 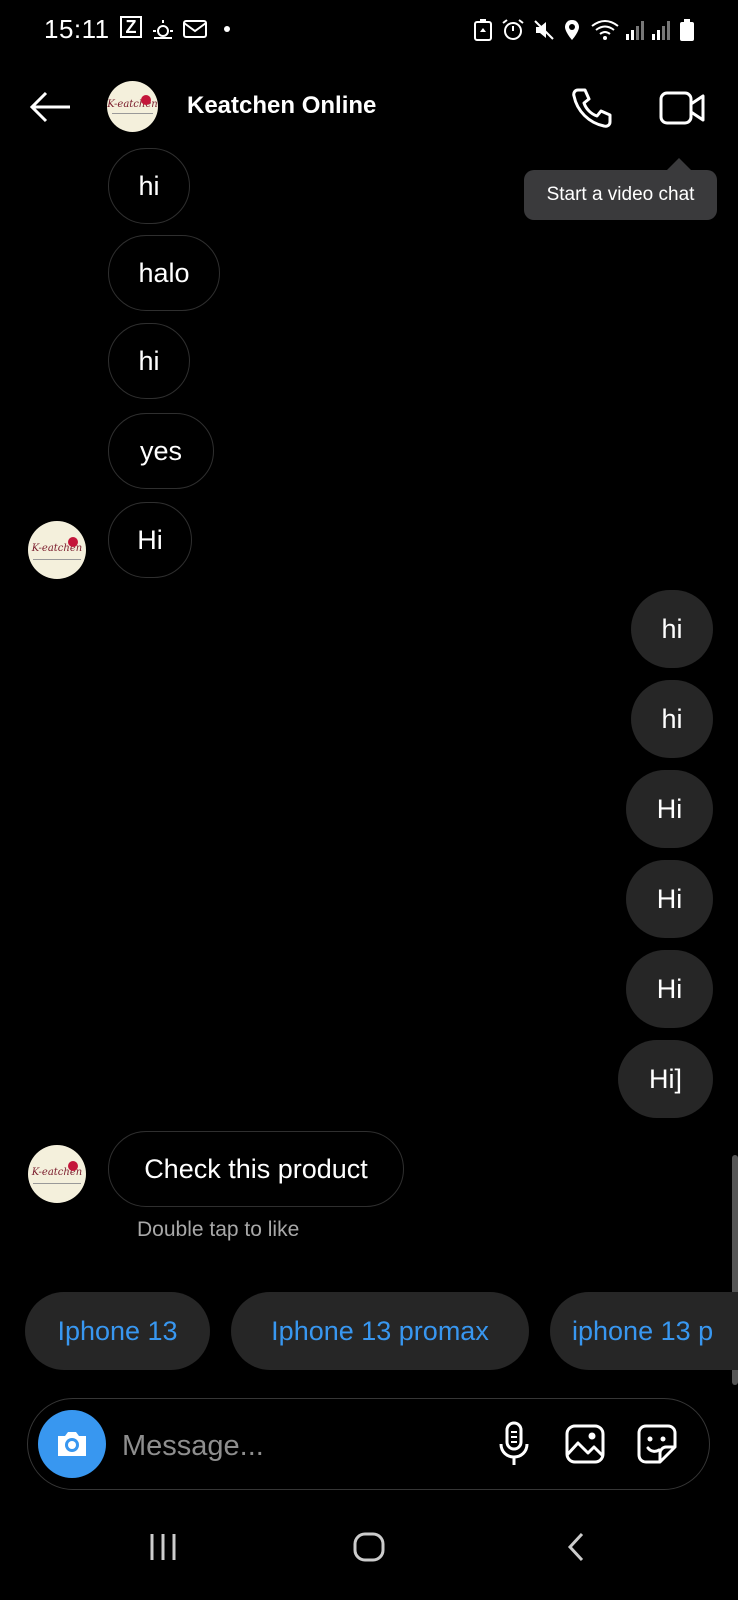 What do you see at coordinates (292, 1446) in the screenshot?
I see `message-input` at bounding box center [292, 1446].